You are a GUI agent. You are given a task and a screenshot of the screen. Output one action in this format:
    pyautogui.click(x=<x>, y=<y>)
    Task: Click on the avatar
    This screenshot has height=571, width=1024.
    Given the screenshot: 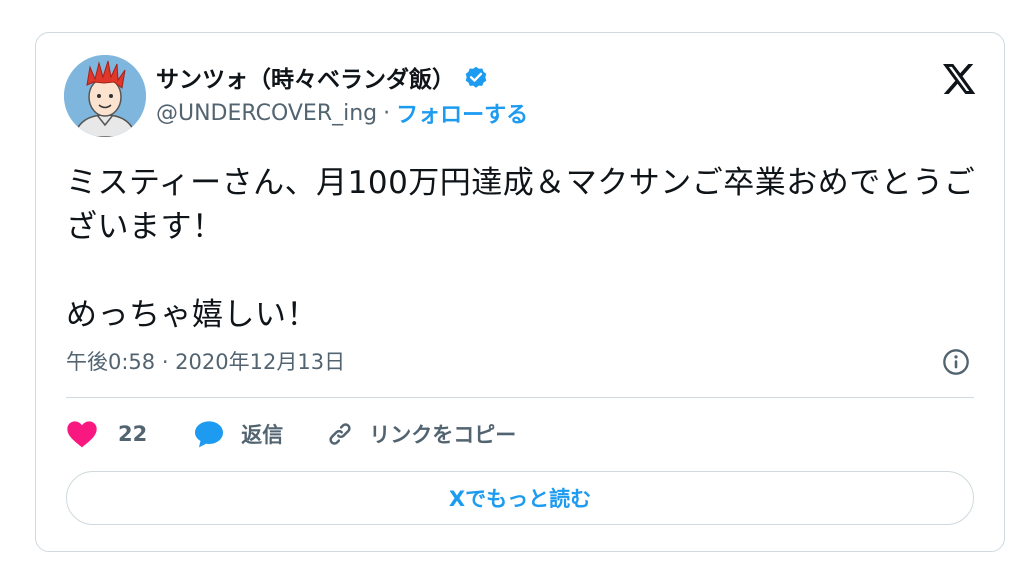 What is the action you would take?
    pyautogui.click(x=105, y=96)
    